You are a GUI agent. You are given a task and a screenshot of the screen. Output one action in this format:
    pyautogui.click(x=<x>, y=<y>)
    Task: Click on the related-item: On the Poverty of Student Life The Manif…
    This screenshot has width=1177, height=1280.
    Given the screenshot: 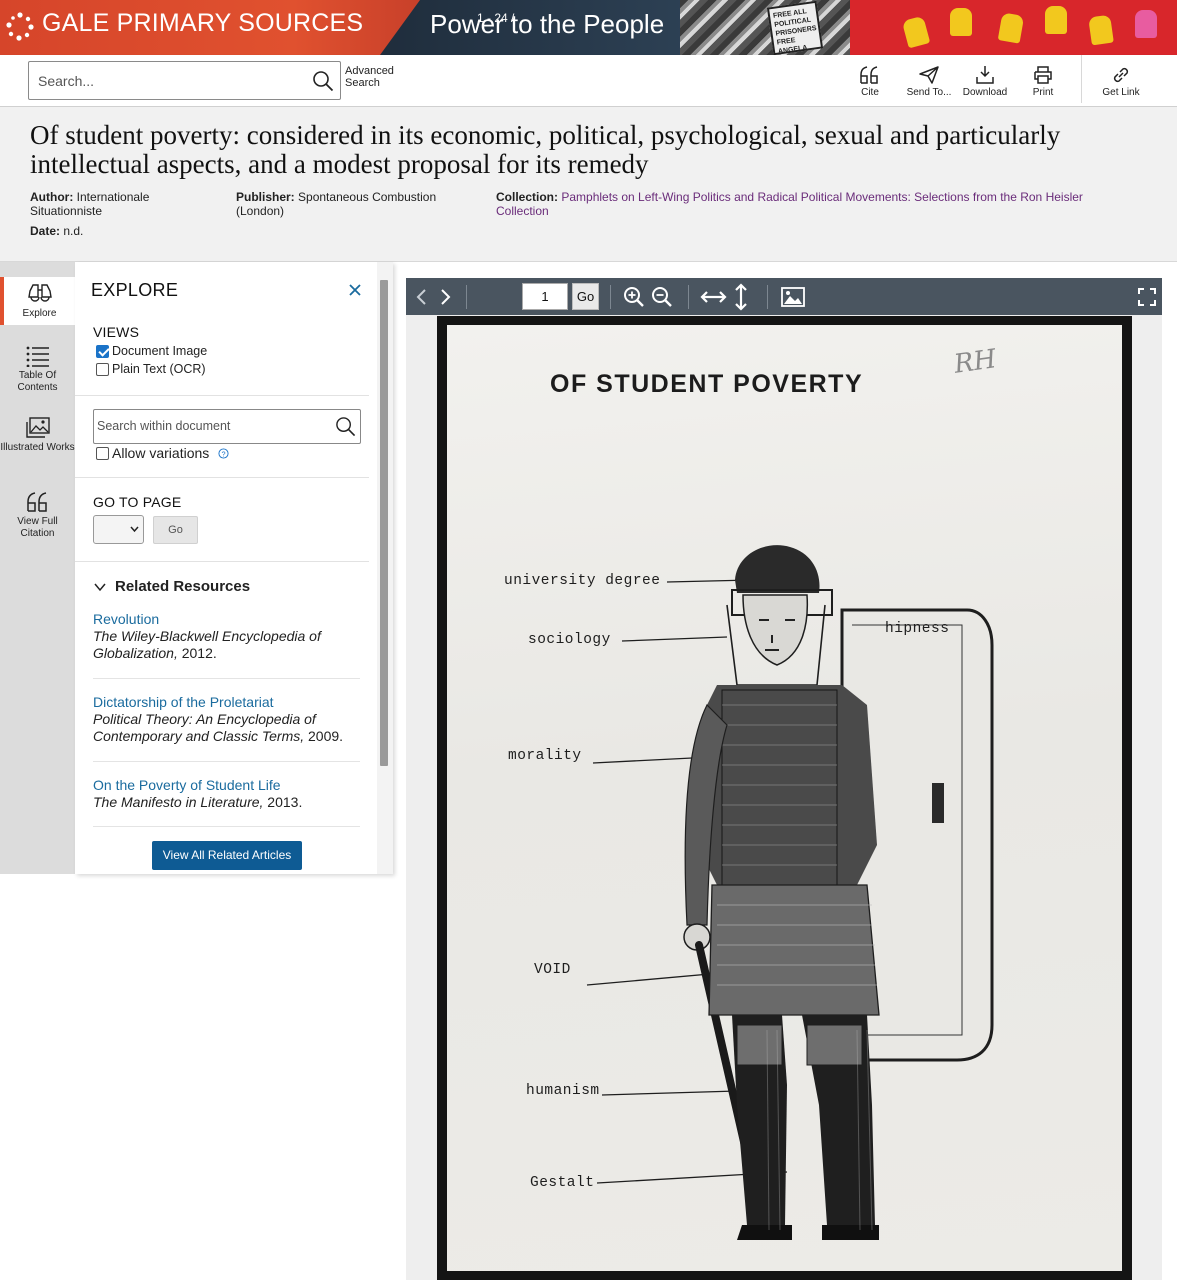 What is the action you would take?
    pyautogui.click(x=231, y=794)
    